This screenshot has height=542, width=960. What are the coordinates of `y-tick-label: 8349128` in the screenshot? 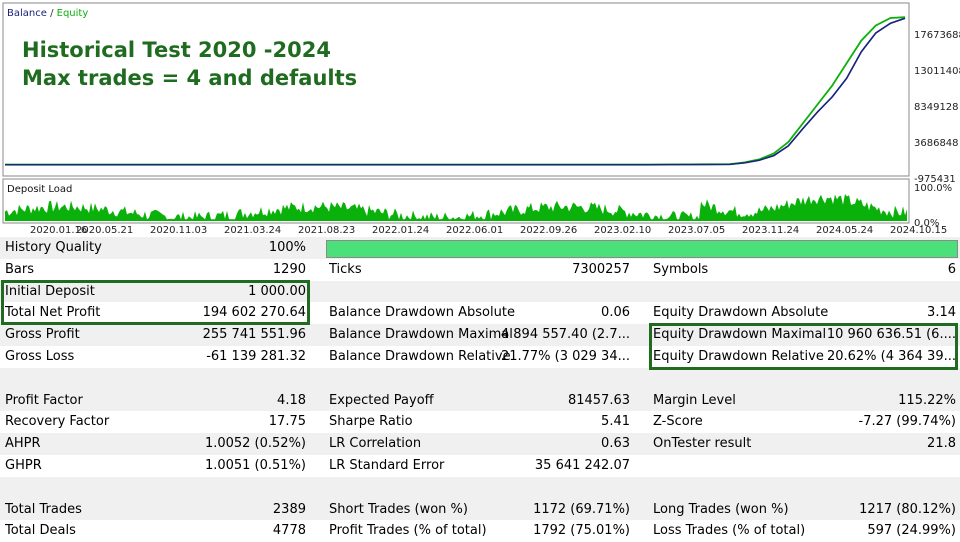 It's located at (936, 107).